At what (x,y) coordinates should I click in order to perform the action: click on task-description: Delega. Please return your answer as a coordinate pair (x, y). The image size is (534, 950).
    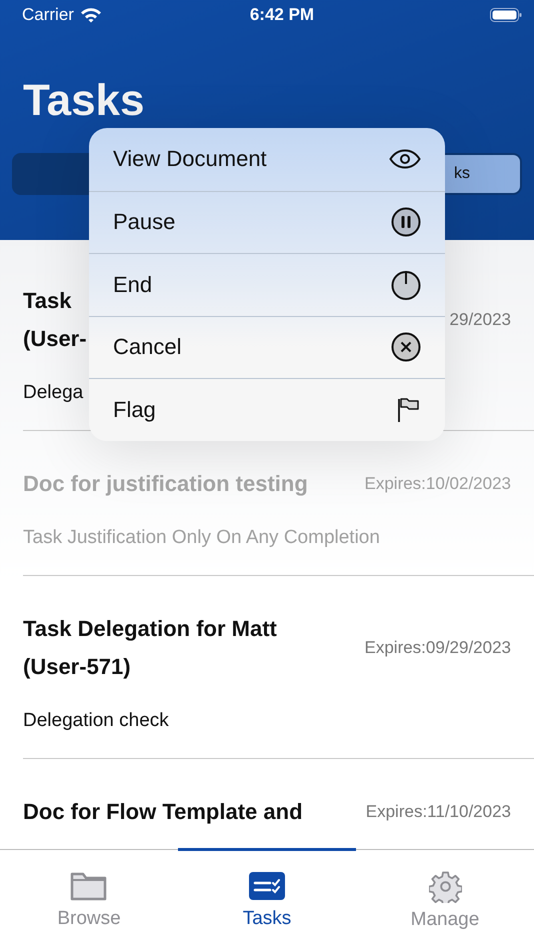
    Looking at the image, I should click on (53, 393).